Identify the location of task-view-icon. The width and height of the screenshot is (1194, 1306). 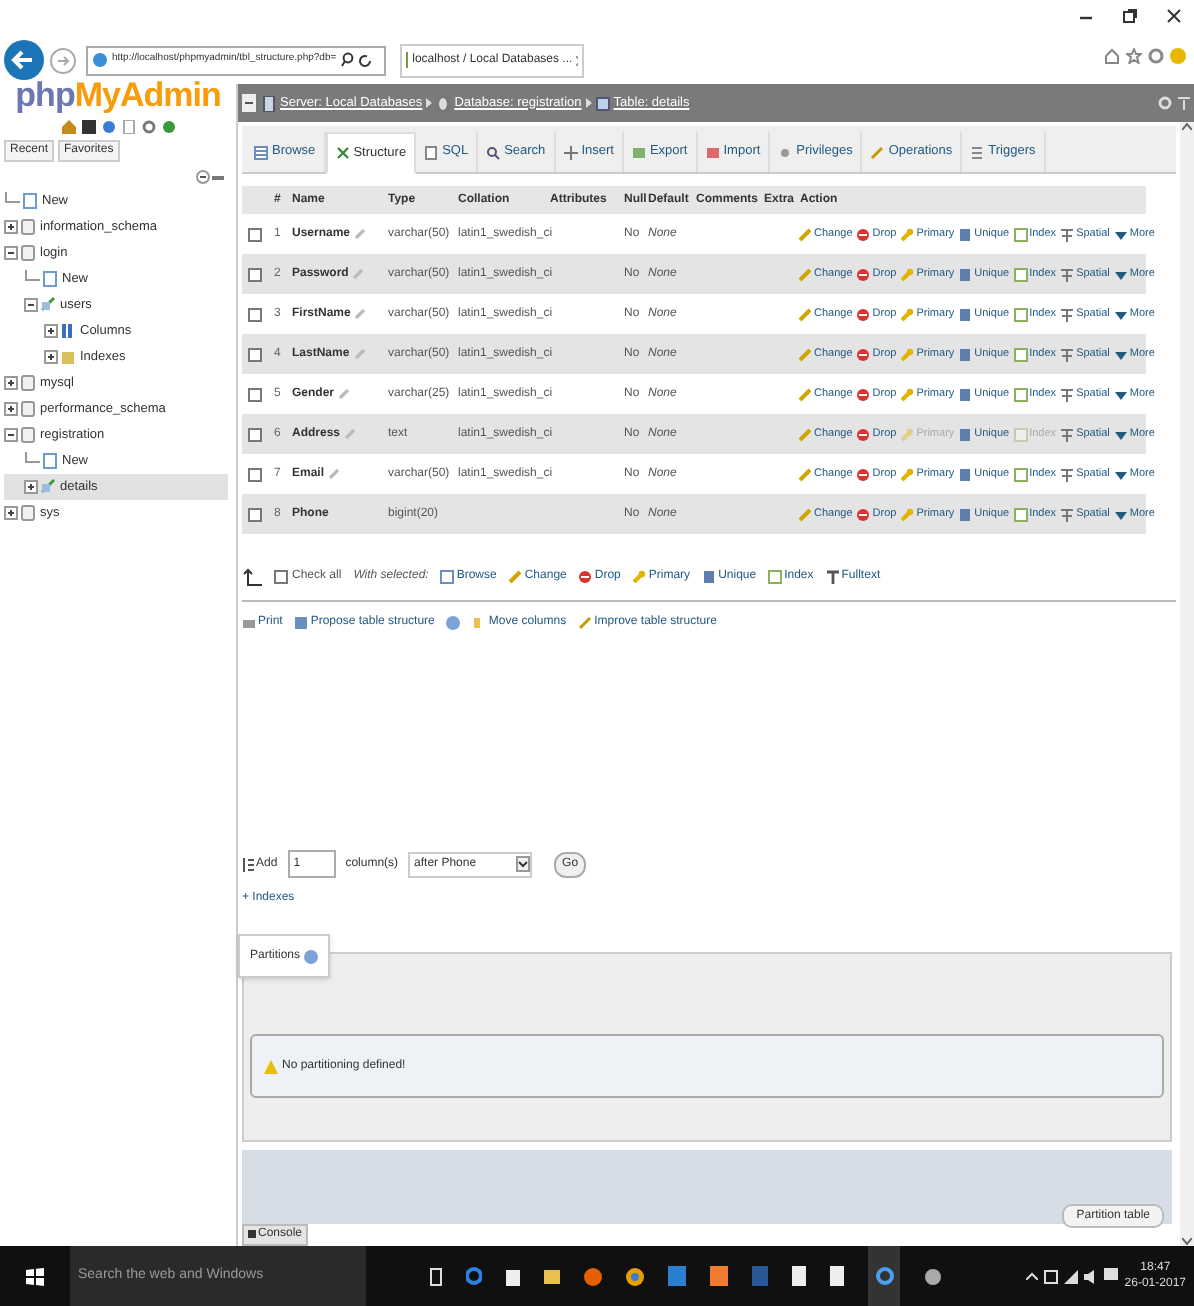
(436, 1276).